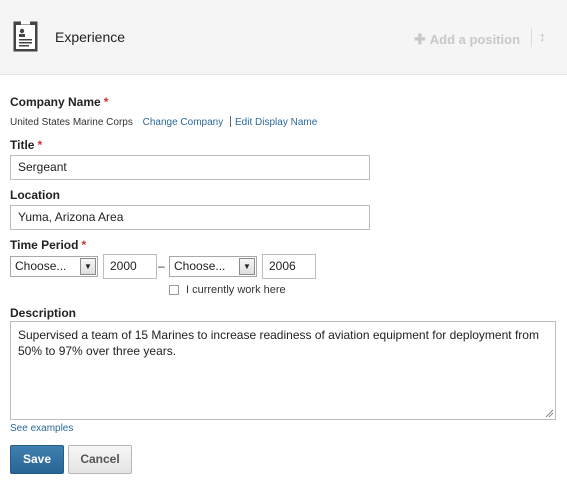  I want to click on save-button: Save, so click(37, 459).